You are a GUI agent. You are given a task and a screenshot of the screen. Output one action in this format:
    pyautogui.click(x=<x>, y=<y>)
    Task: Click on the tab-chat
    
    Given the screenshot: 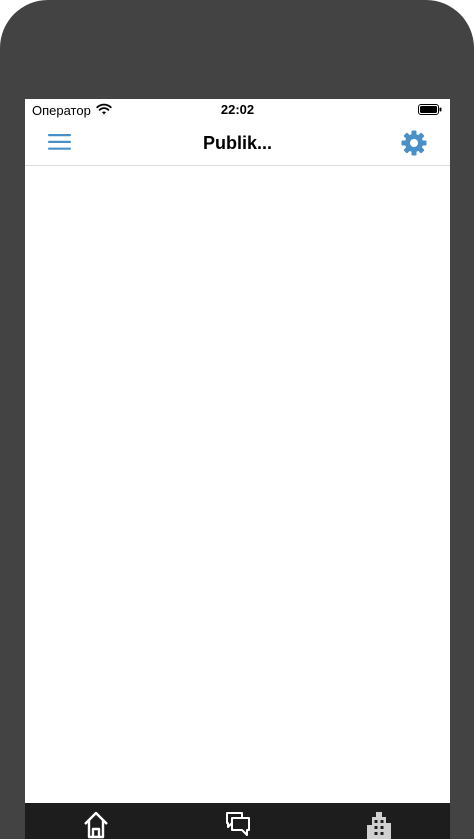 What is the action you would take?
    pyautogui.click(x=237, y=824)
    